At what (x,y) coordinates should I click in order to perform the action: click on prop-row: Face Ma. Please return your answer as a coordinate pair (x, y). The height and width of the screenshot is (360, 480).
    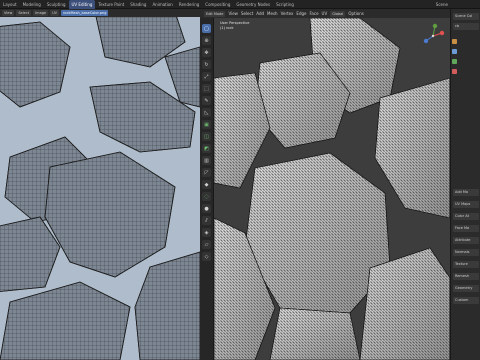
    Looking at the image, I should click on (466, 228).